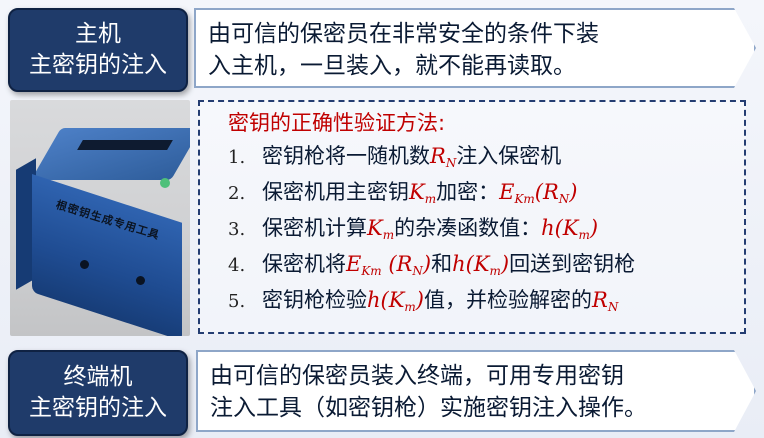 The height and width of the screenshot is (438, 764). What do you see at coordinates (468, 192) in the screenshot?
I see `step-text: 加密：` at bounding box center [468, 192].